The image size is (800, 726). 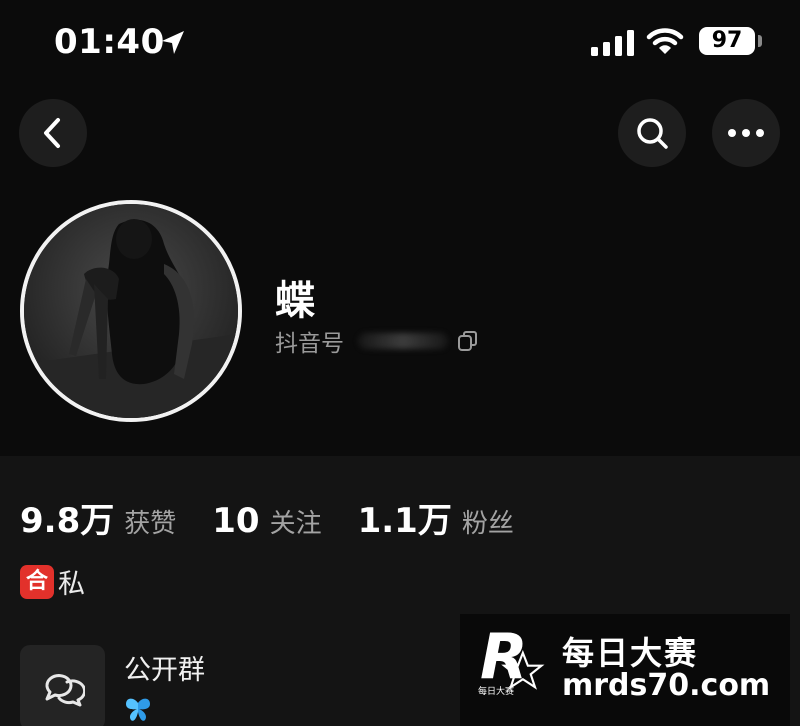 I want to click on stat-likes-label: 获赞, so click(x=150, y=524).